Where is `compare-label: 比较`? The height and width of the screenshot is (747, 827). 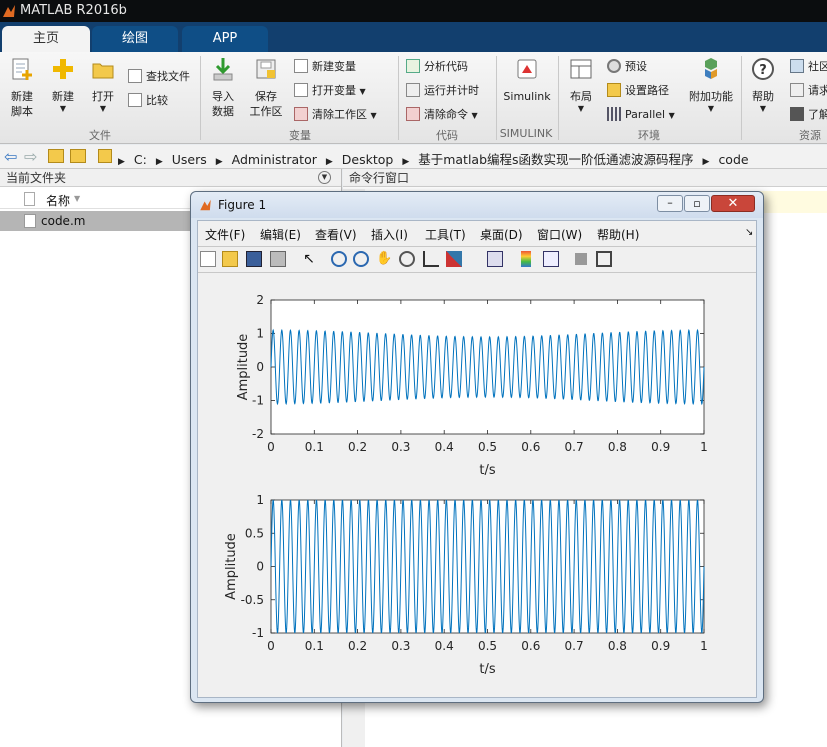
compare-label: 比较 is located at coordinates (157, 100).